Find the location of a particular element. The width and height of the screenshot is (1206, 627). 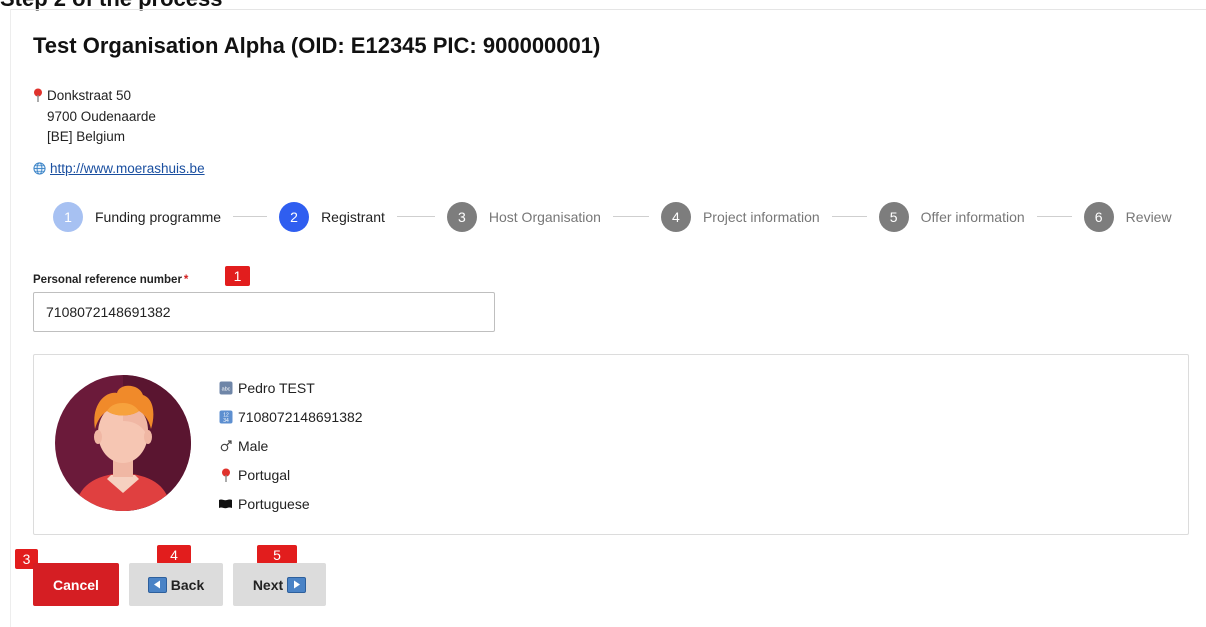

step-review: 6 Review is located at coordinates (1127, 216).